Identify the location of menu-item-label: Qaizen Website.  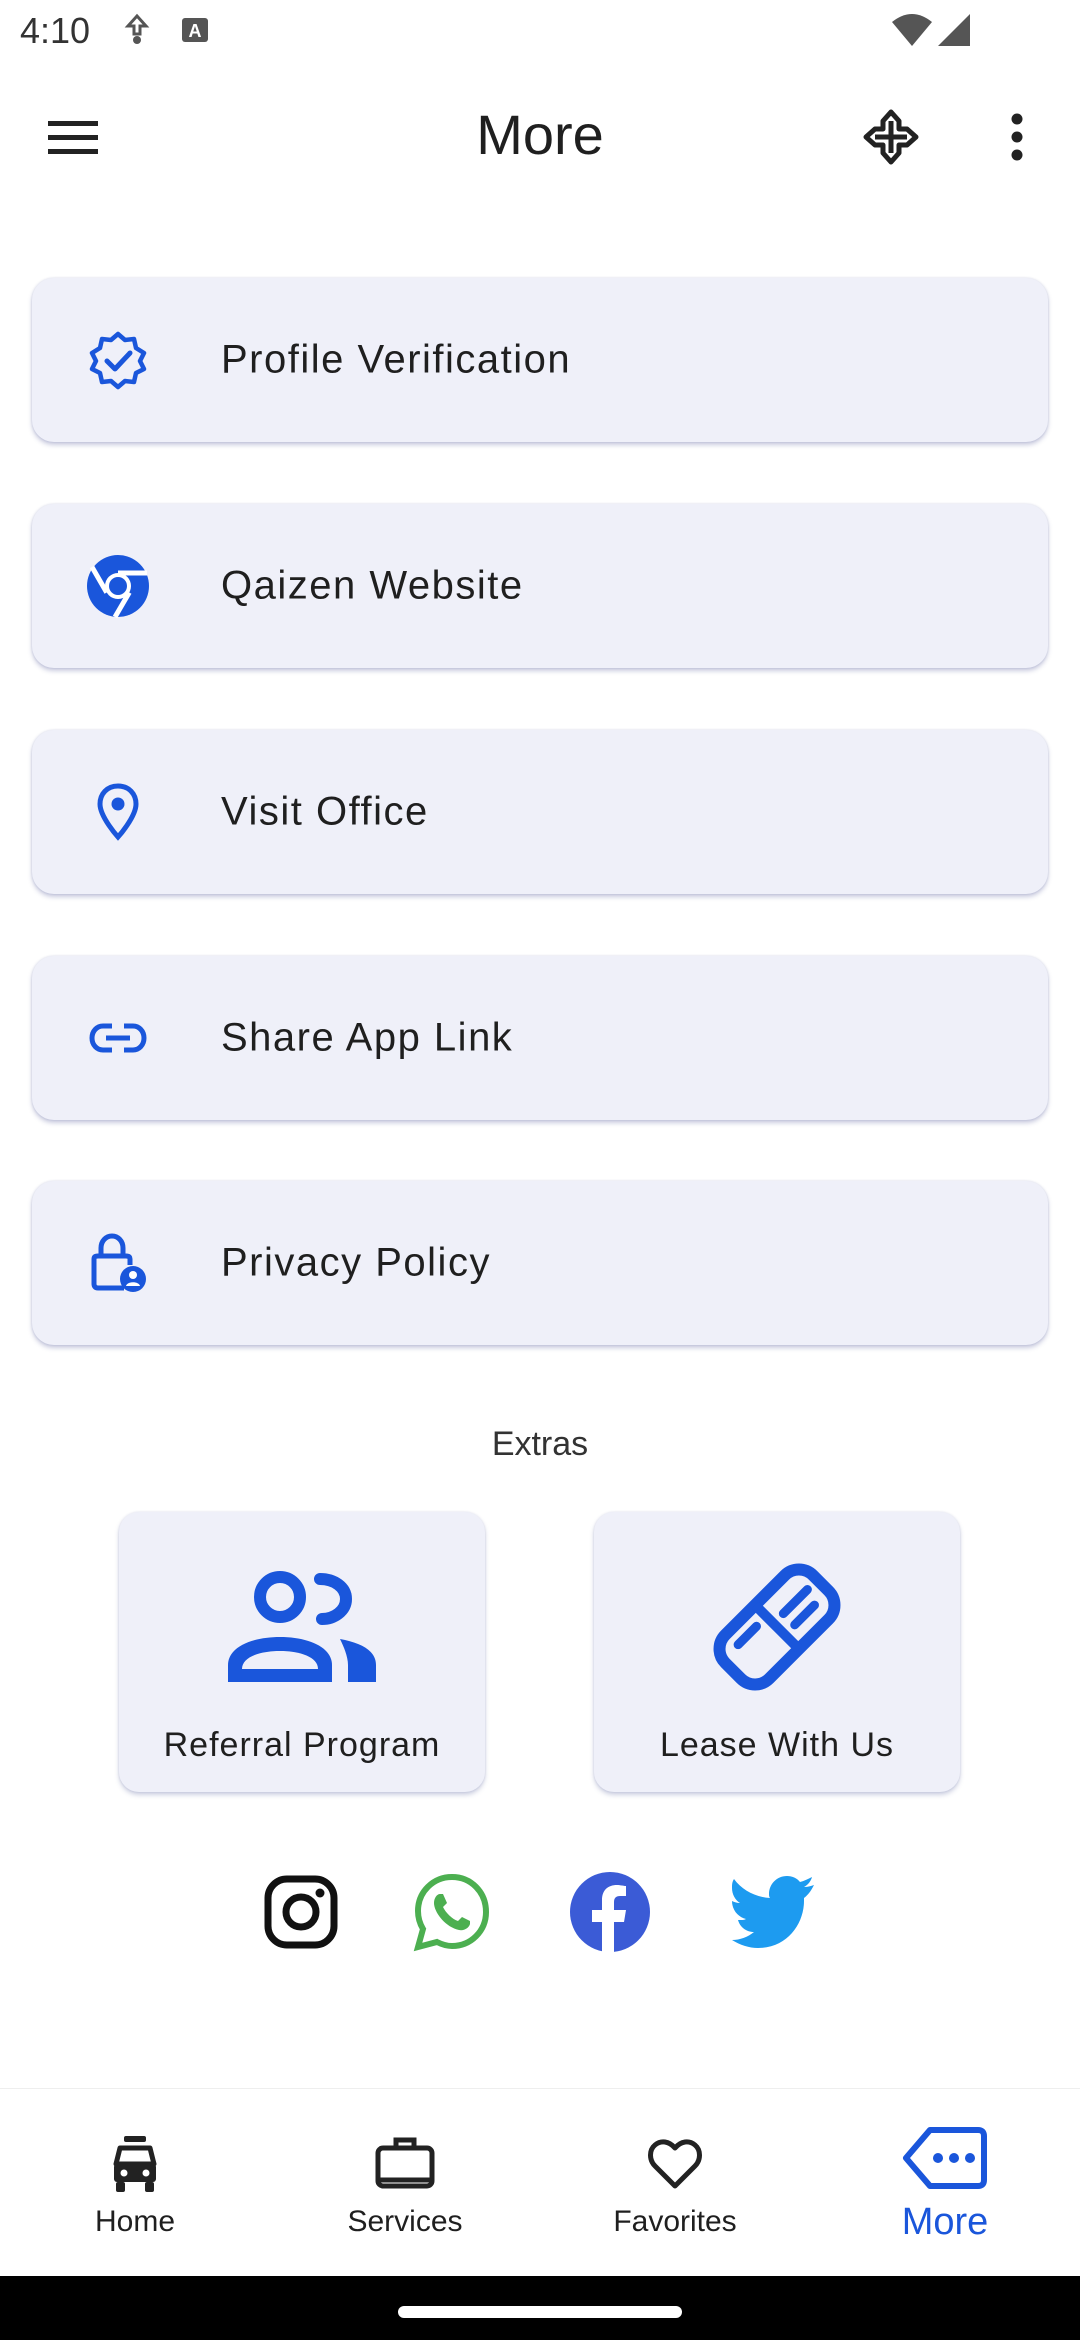
(372, 585).